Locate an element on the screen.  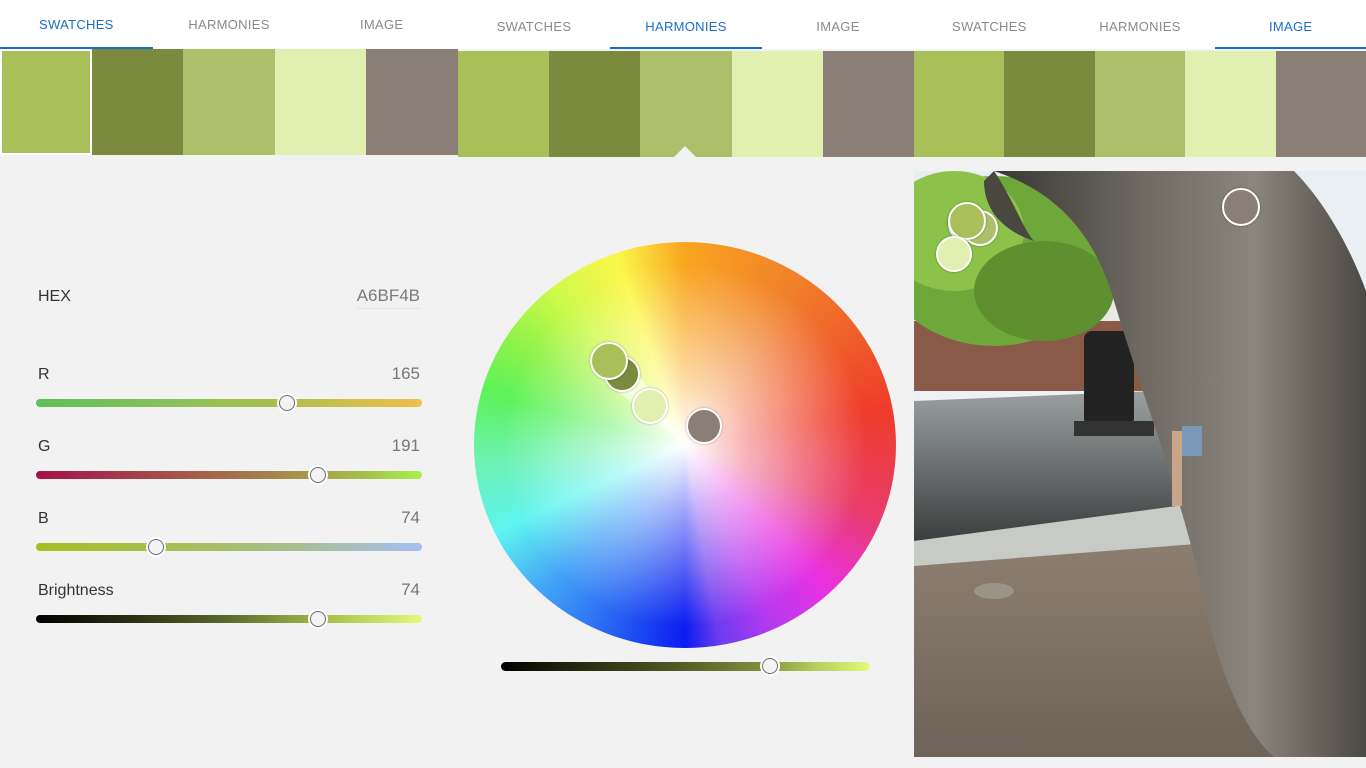
b-label: B is located at coordinates (43, 518).